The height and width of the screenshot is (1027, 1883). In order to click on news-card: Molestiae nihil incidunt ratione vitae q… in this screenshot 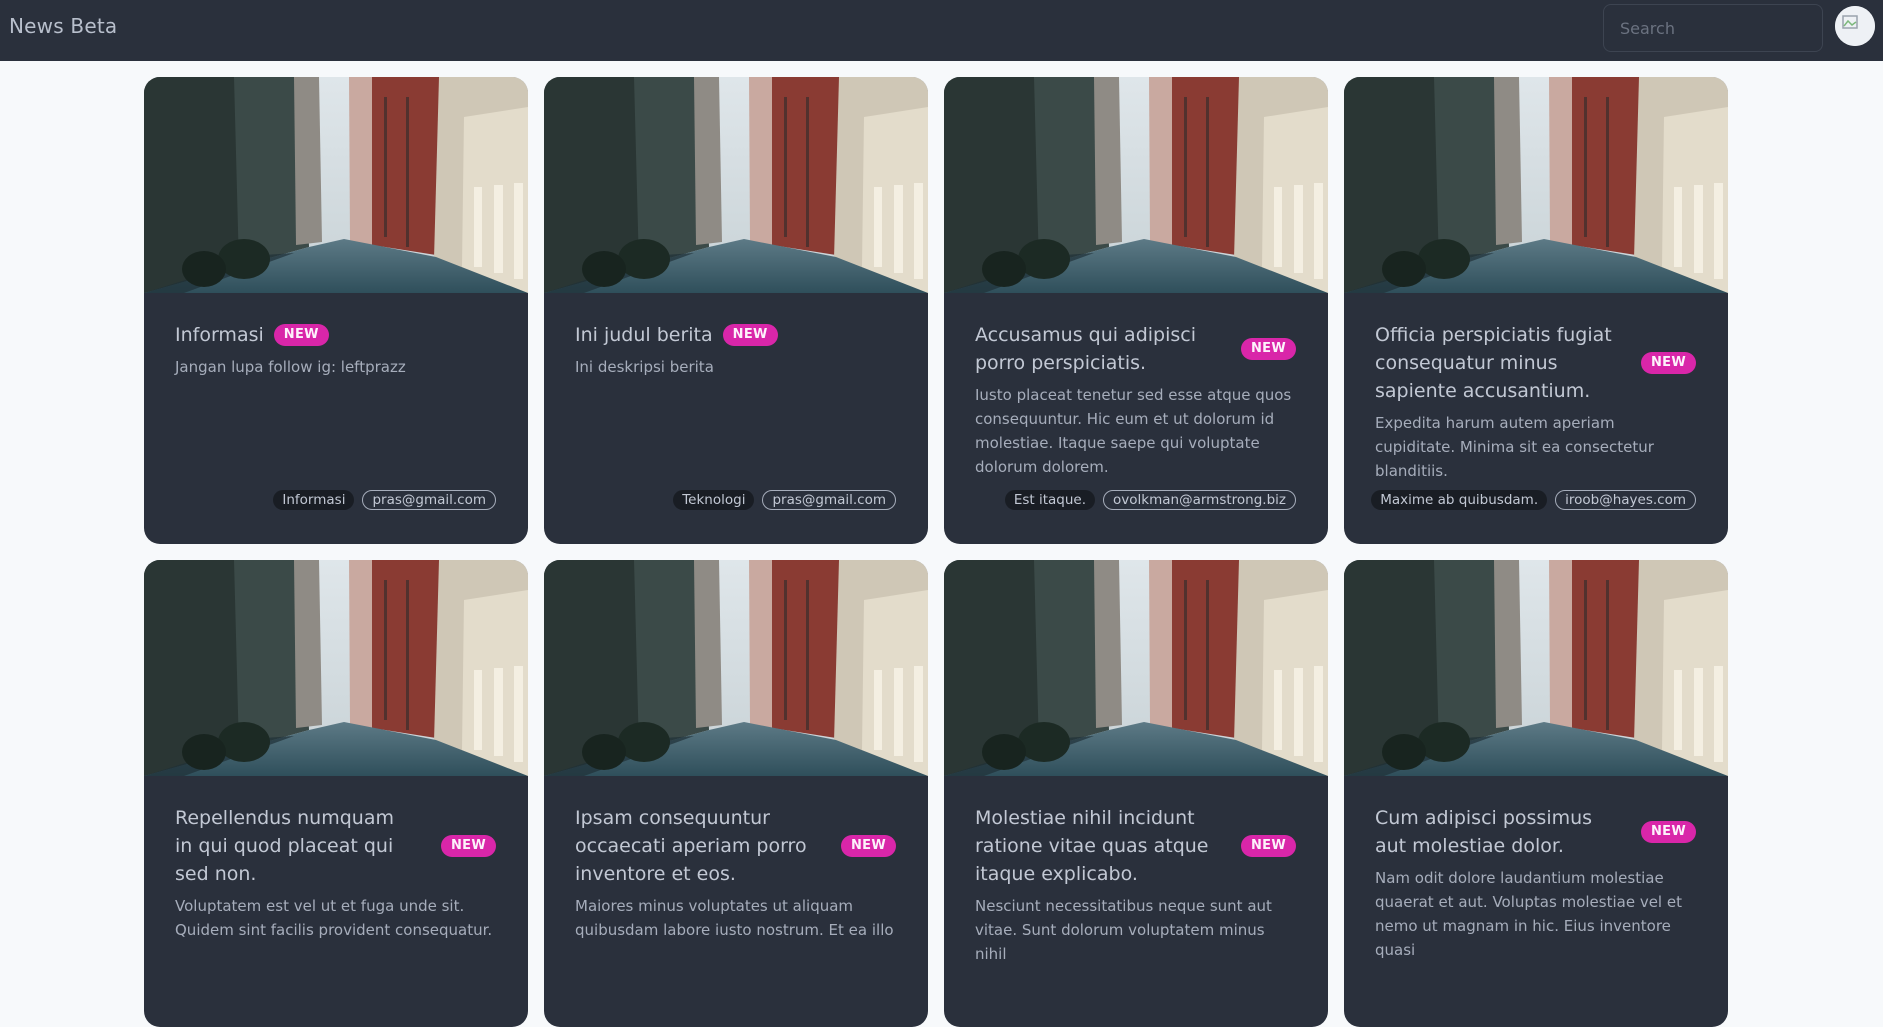, I will do `click(1136, 793)`.